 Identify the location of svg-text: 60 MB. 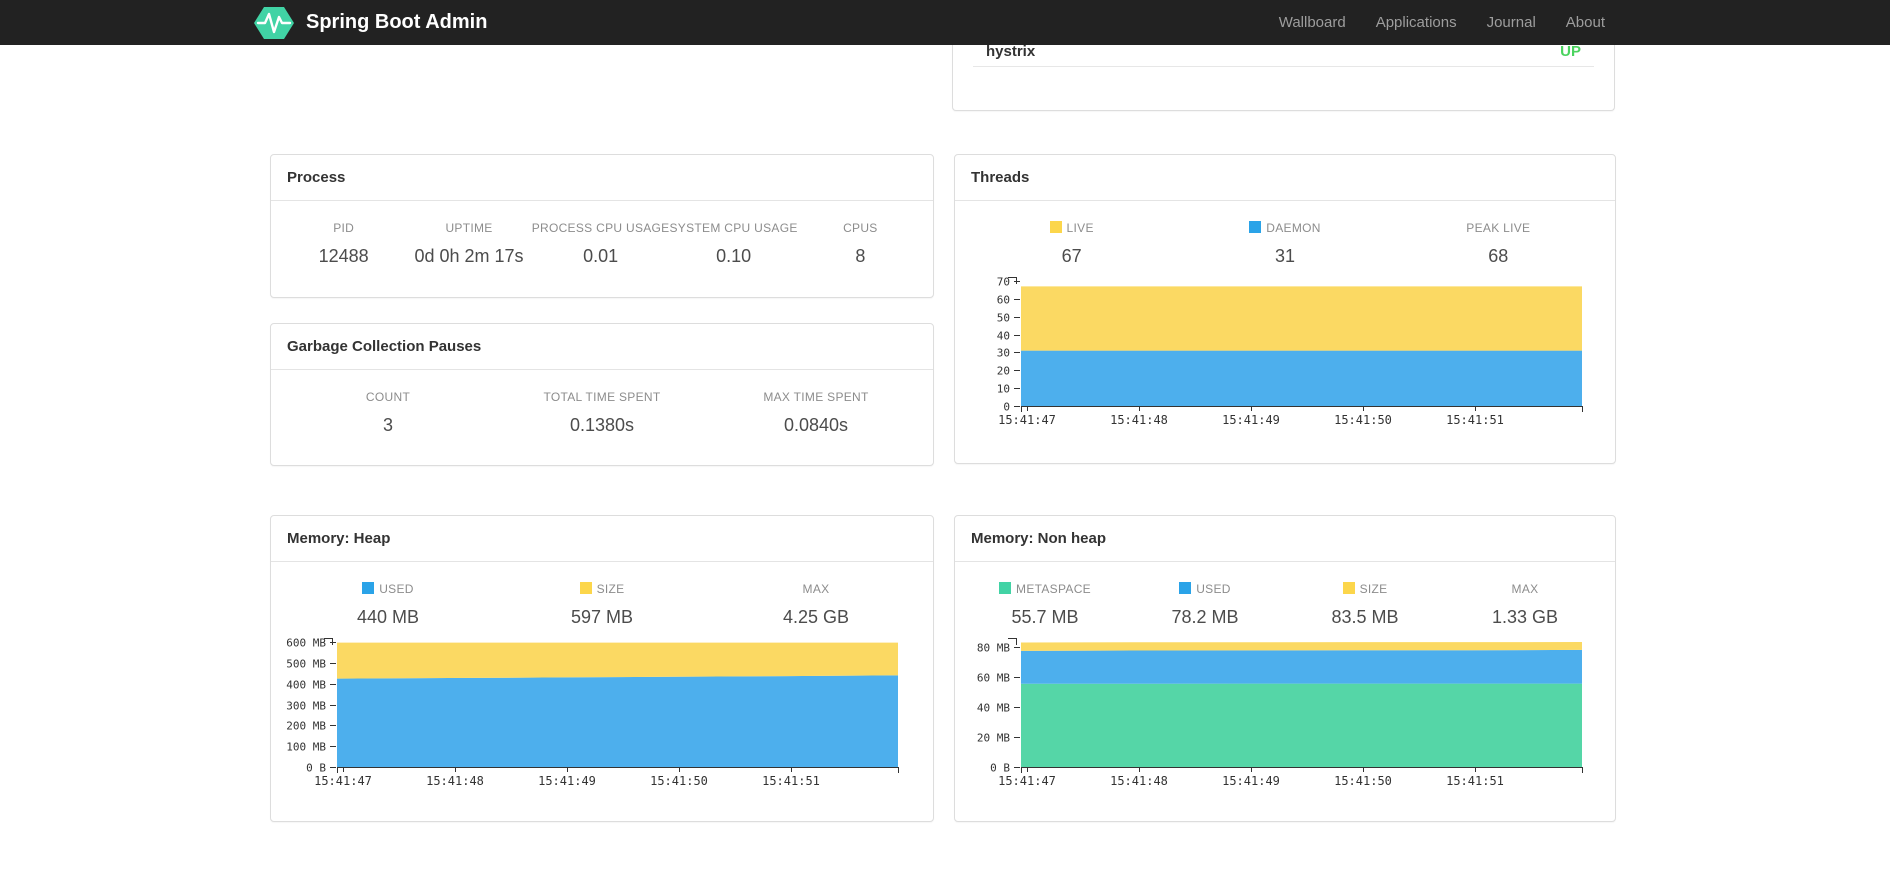
(993, 678).